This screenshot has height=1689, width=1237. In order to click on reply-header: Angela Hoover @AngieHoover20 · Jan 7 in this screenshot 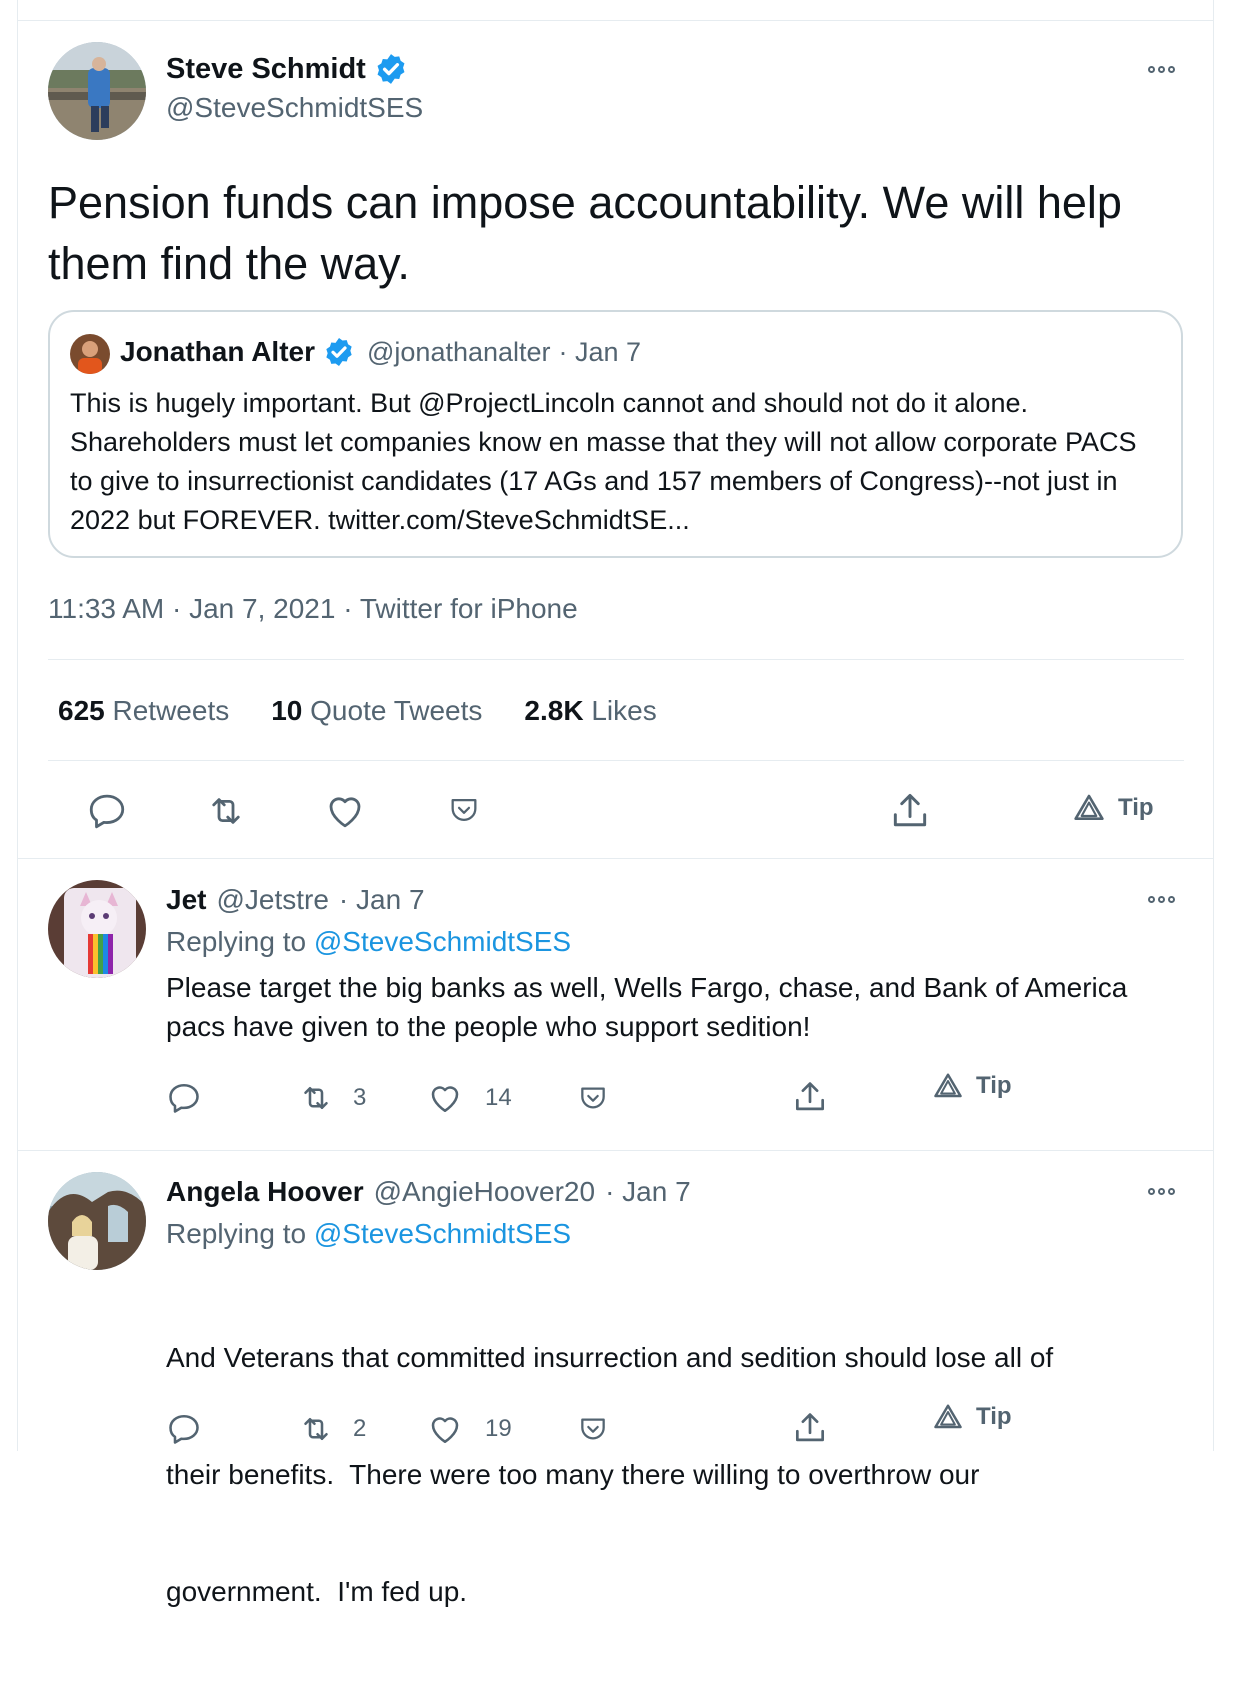, I will do `click(428, 1192)`.